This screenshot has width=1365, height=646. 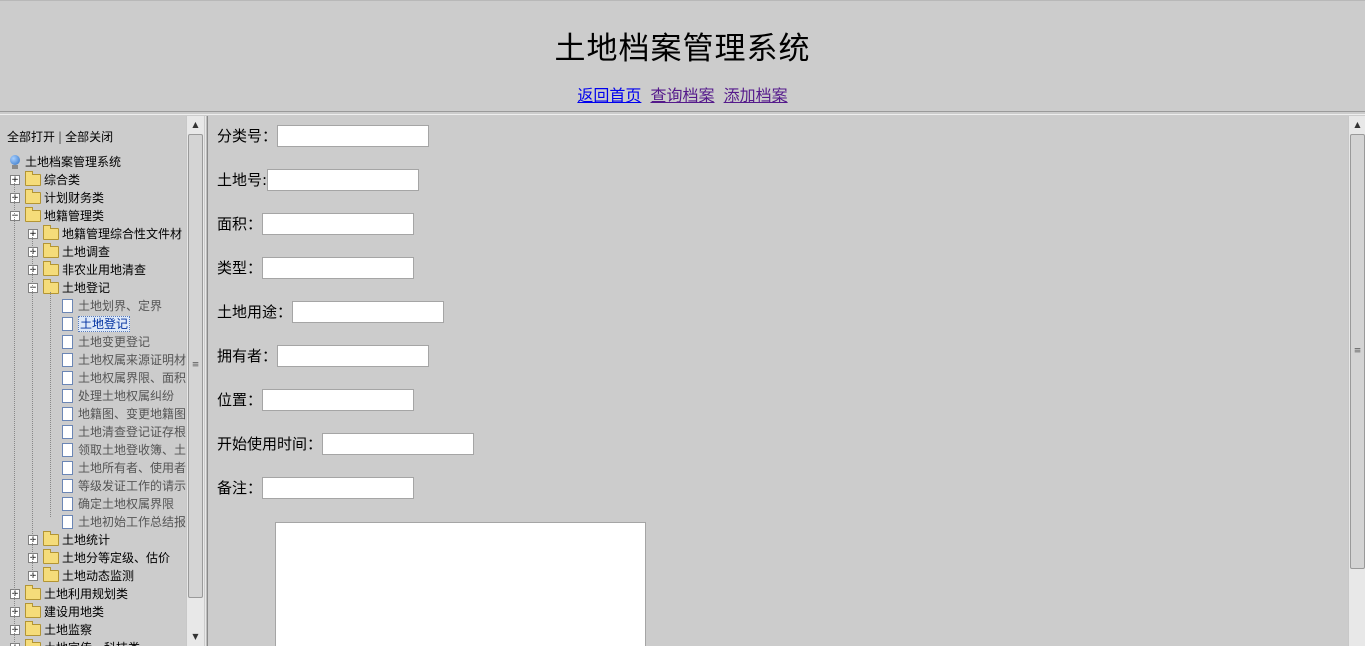 I want to click on tree-scroll-down-icon: ▼, so click(x=195, y=637).